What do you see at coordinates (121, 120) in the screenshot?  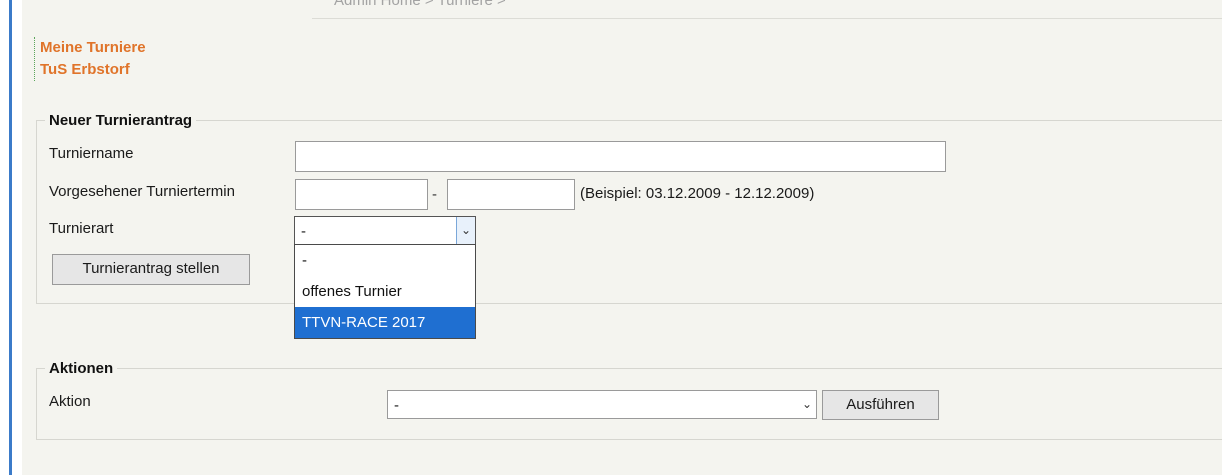 I see `new-request-legend: Neuer Turnierantrag` at bounding box center [121, 120].